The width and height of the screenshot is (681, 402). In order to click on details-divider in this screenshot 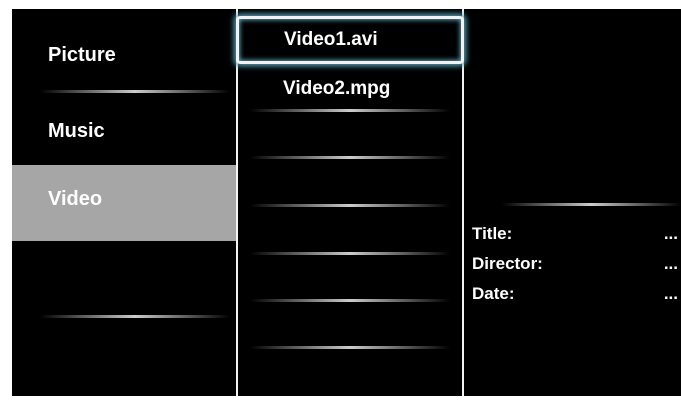, I will do `click(591, 204)`.